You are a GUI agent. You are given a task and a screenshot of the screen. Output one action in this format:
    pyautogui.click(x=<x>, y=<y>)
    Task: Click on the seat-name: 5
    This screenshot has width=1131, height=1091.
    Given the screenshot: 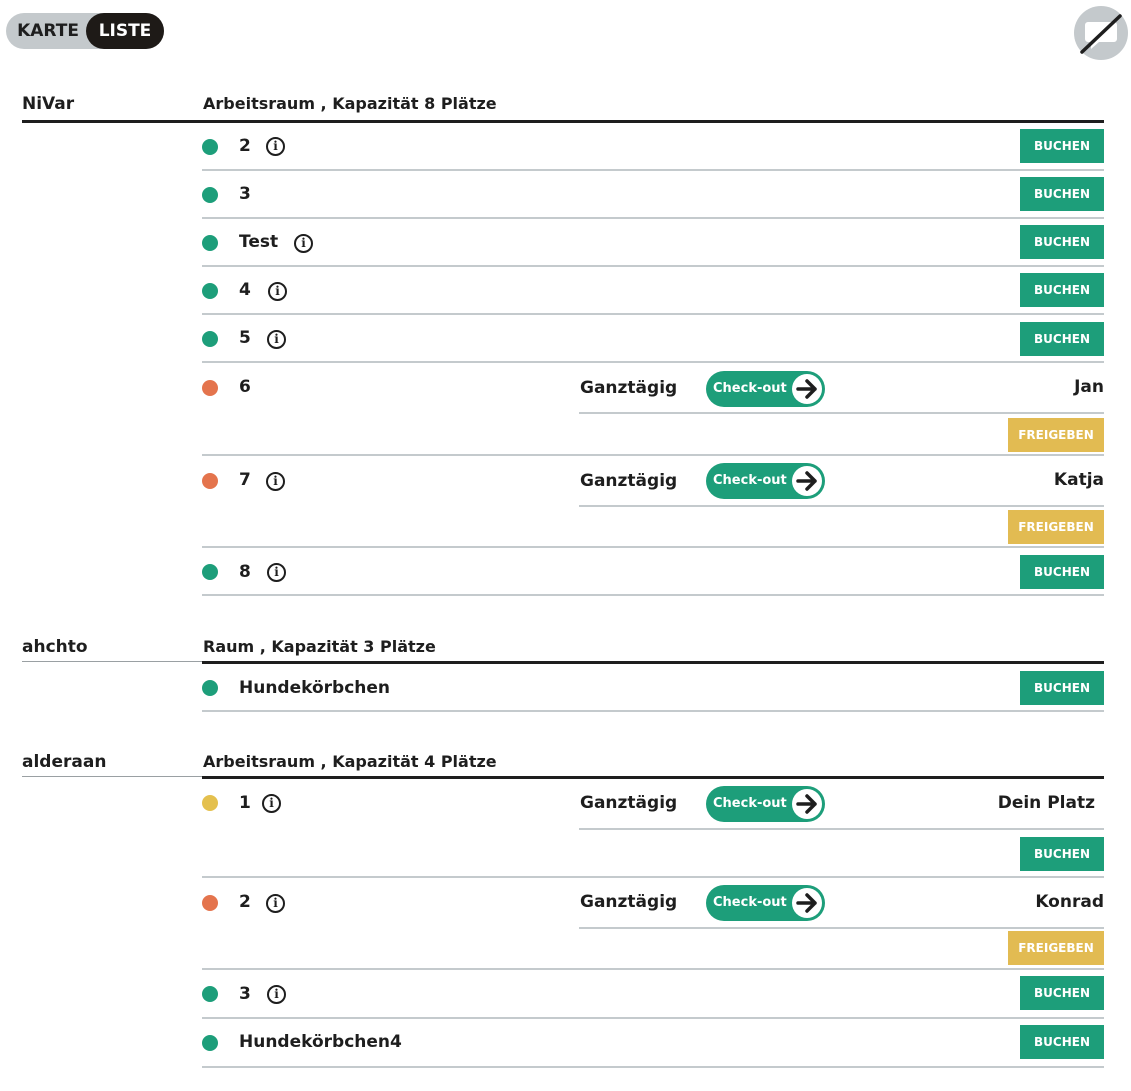 What is the action you would take?
    pyautogui.click(x=245, y=338)
    